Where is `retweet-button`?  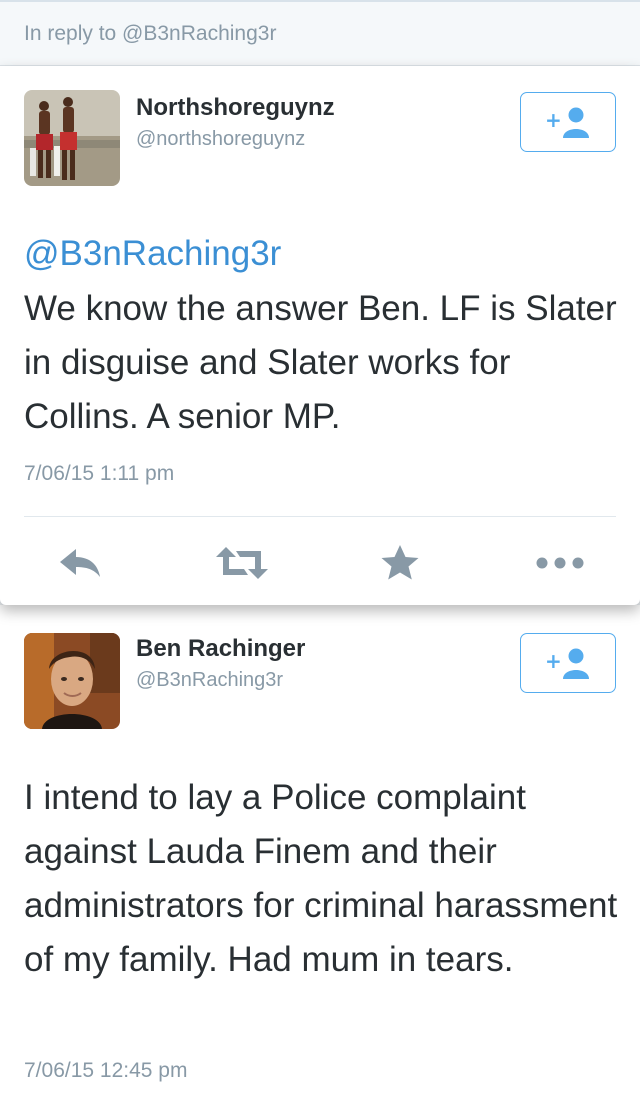 retweet-button is located at coordinates (242, 563).